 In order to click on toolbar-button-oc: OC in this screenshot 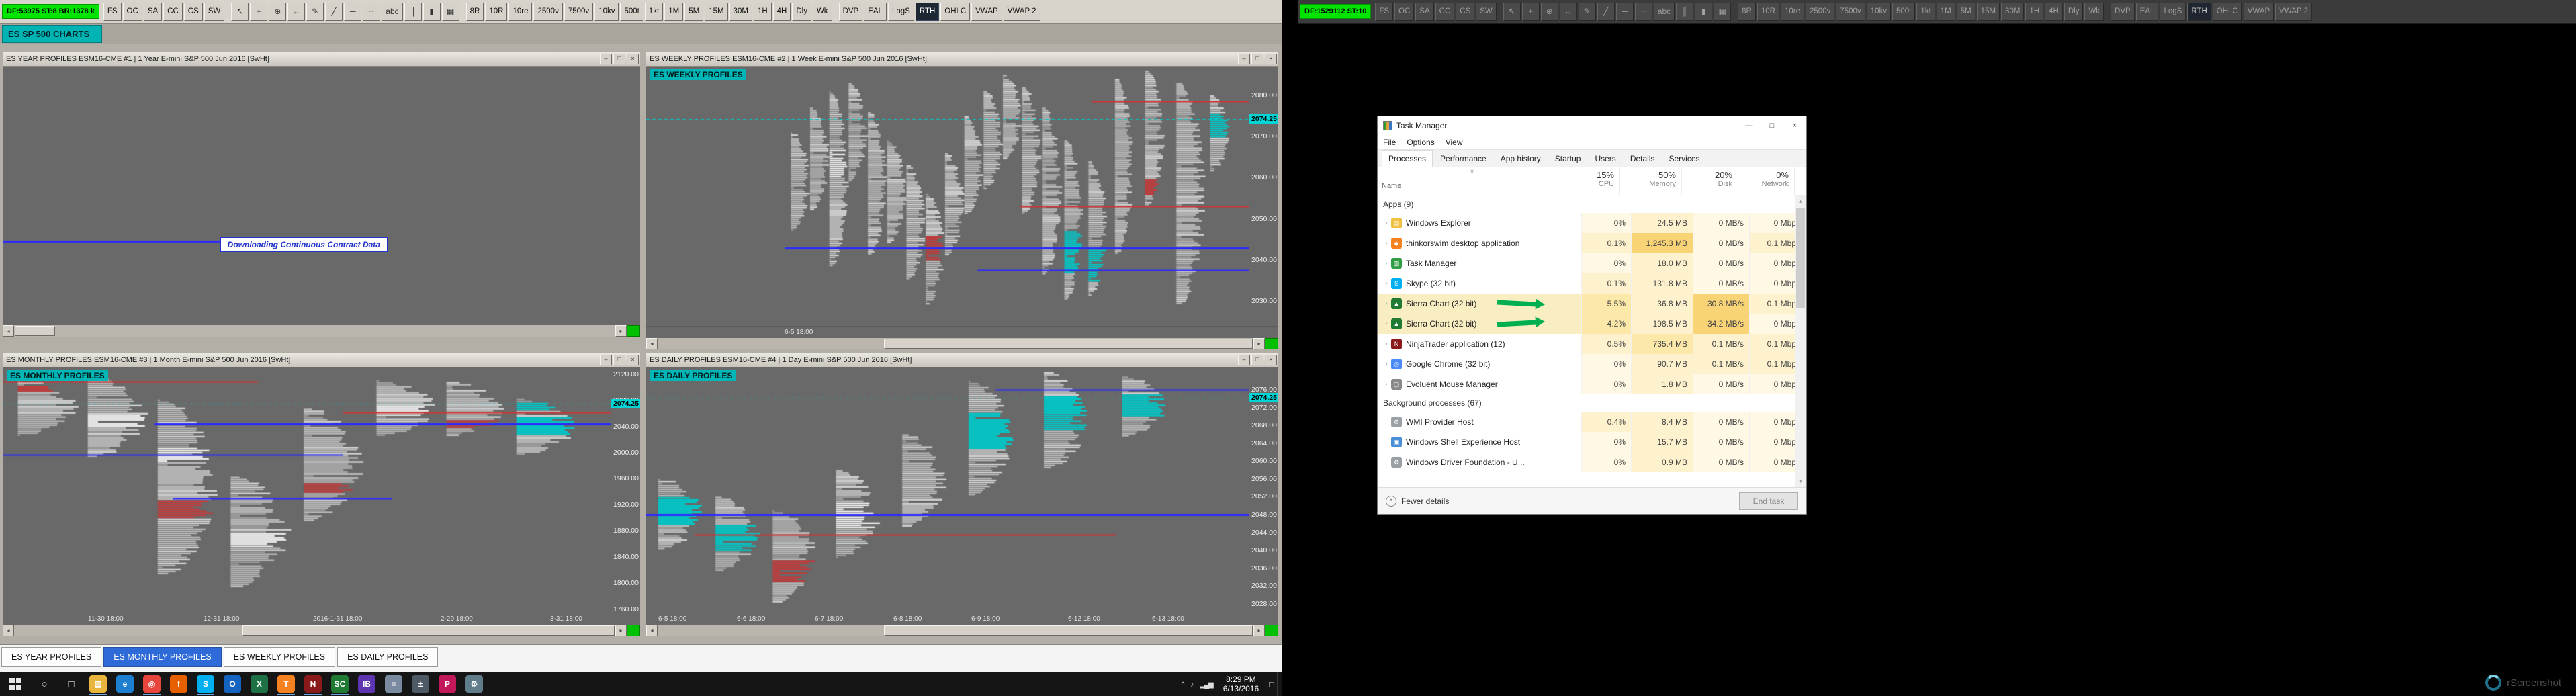, I will do `click(132, 11)`.